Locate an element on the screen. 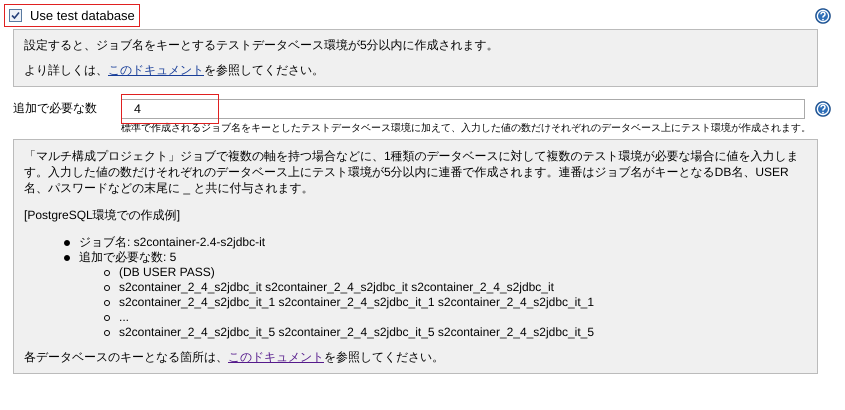  list-item-text: s2container_2_4_s2jdbc_it_5 s2container_2_4_s2jdbc_it_5 s2container_2_4_s2jdbc_it_5 is located at coordinates (356, 332).